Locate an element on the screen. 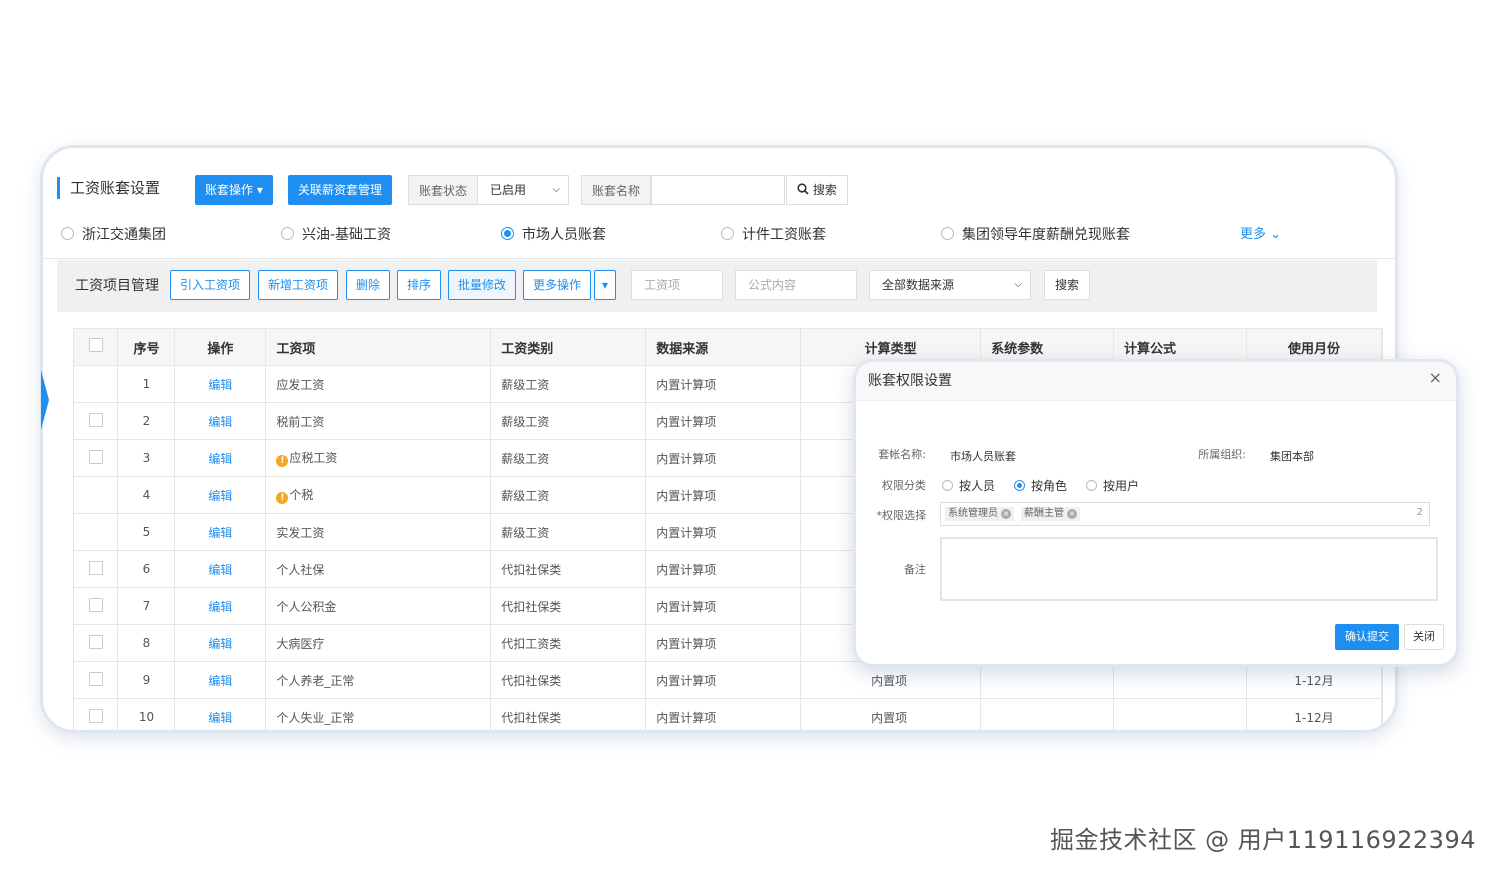 This screenshot has height=876, width=1500. table-row: 10 编辑 个人失业_正常 代扣社保类 内置计算项 内置项 1-12月 is located at coordinates (728, 714).